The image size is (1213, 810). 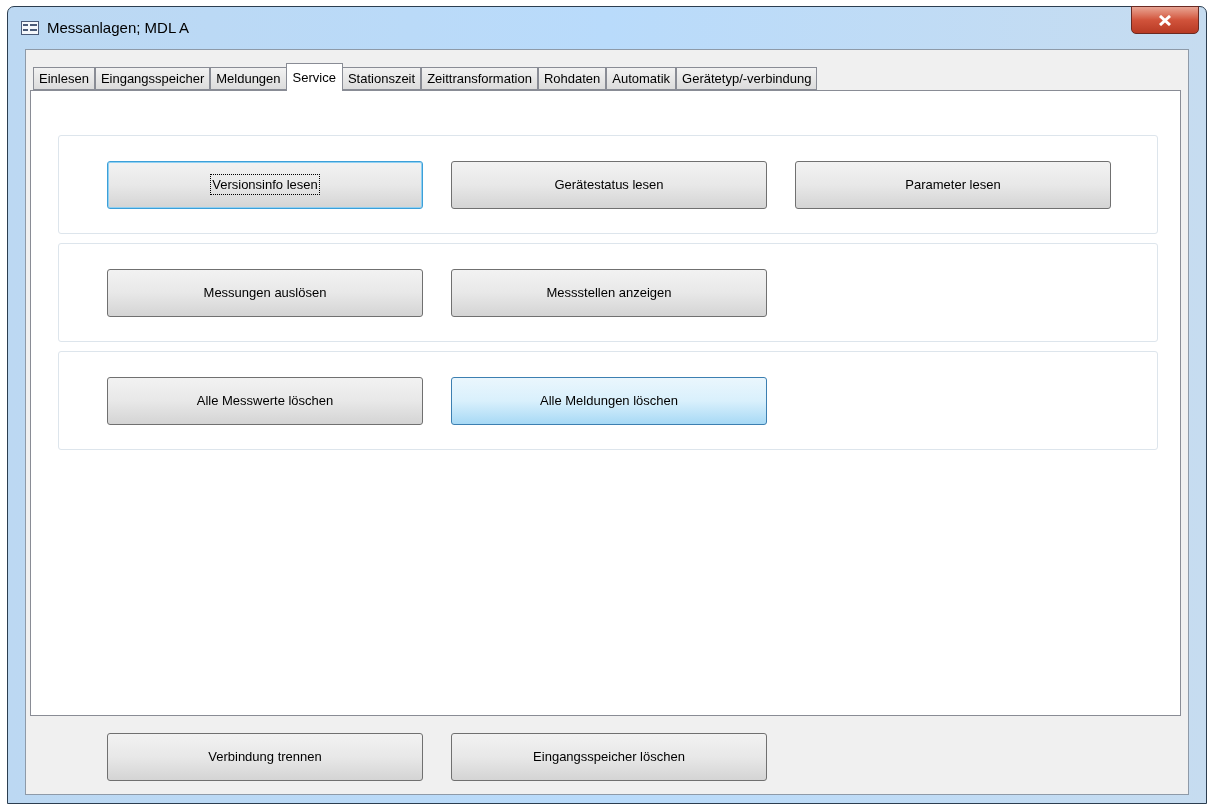 What do you see at coordinates (381, 78) in the screenshot?
I see `tab: Stationszeit` at bounding box center [381, 78].